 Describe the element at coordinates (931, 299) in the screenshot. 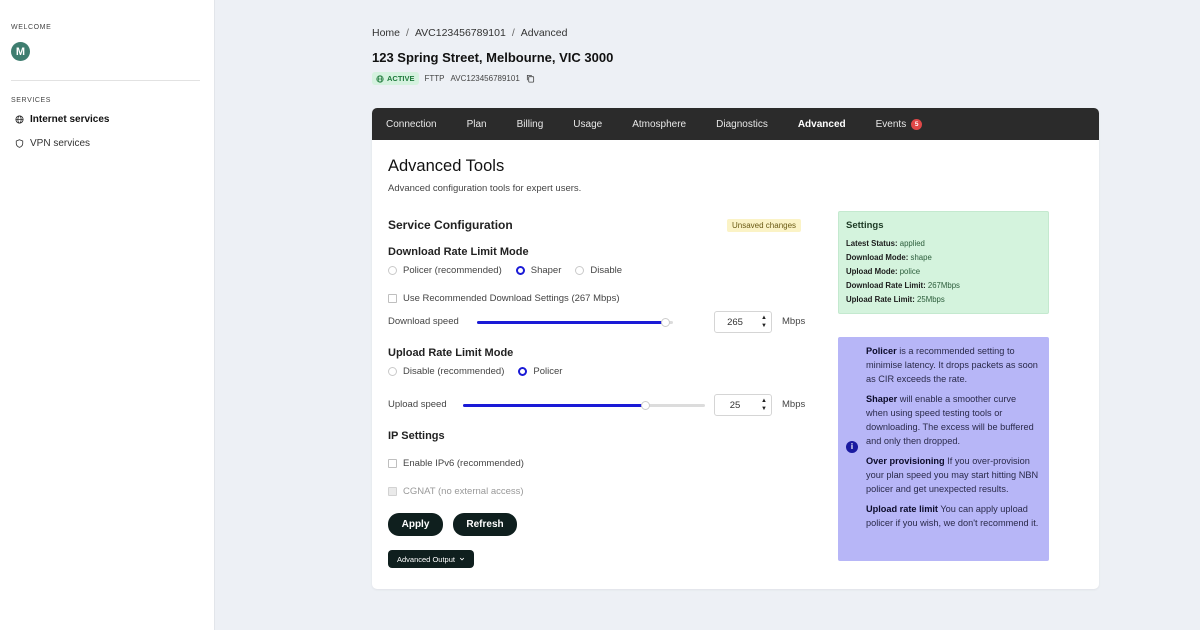

I see `settings-value: 25Mbps` at that location.